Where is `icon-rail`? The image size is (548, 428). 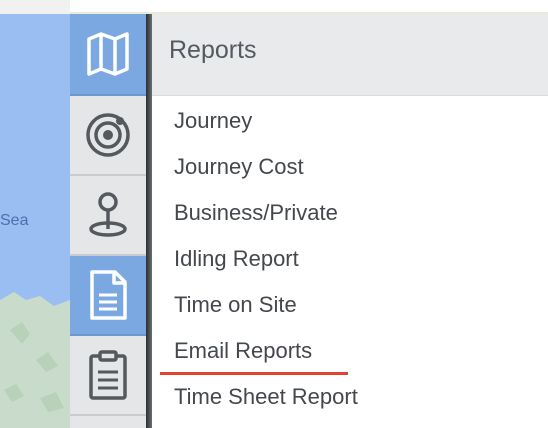
icon-rail is located at coordinates (108, 221).